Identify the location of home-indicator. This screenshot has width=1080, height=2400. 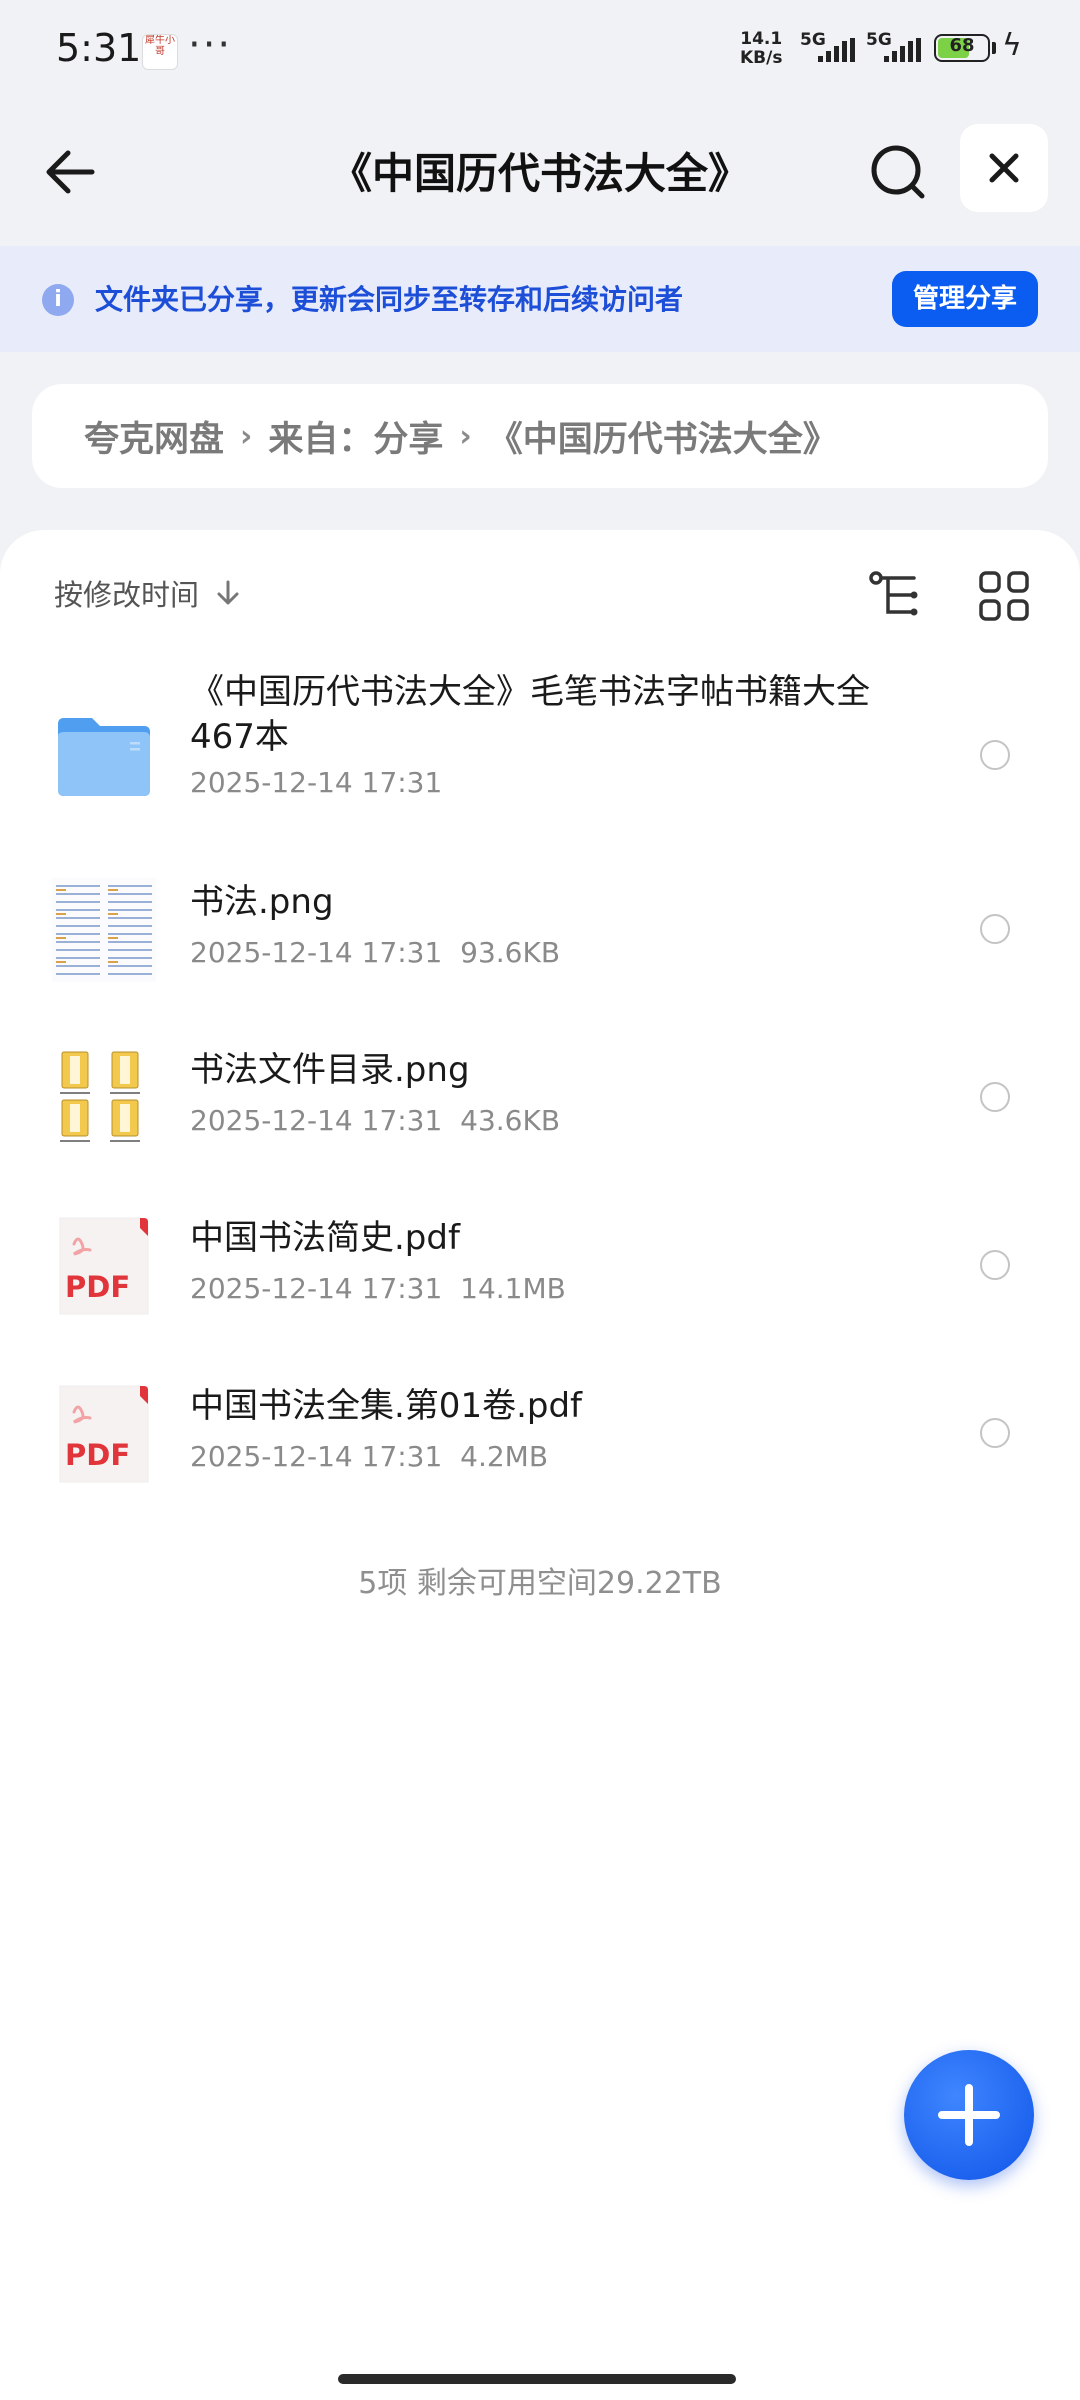
(537, 2379).